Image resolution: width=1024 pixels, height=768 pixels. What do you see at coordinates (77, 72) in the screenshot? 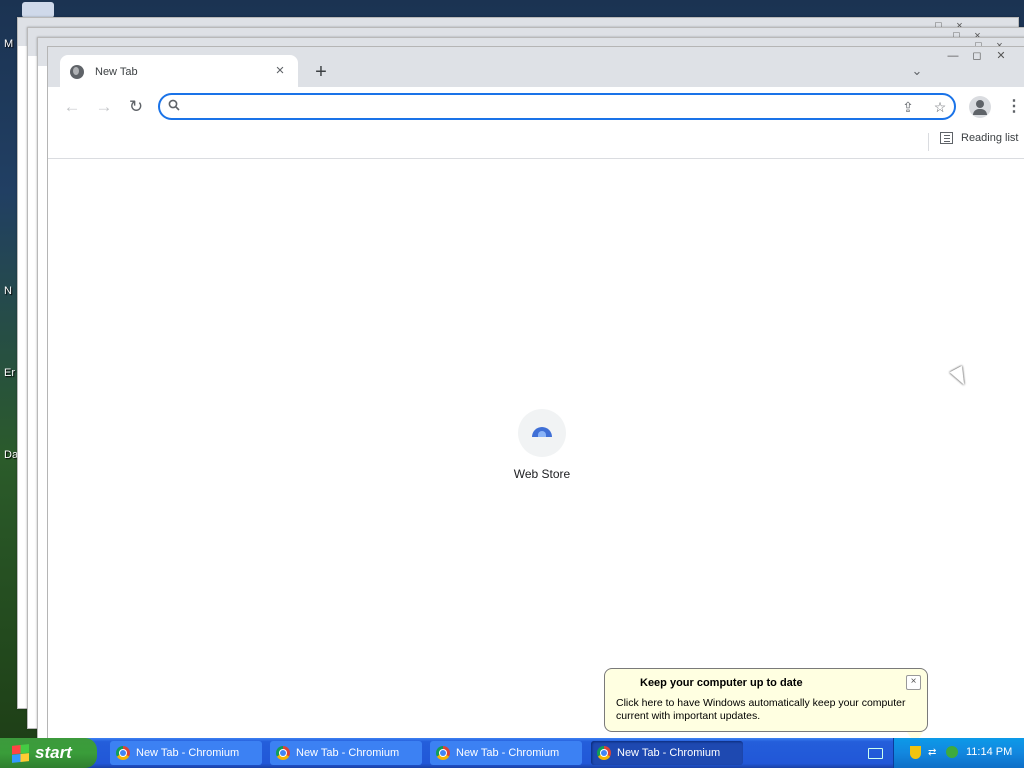
I see `globe-icon` at bounding box center [77, 72].